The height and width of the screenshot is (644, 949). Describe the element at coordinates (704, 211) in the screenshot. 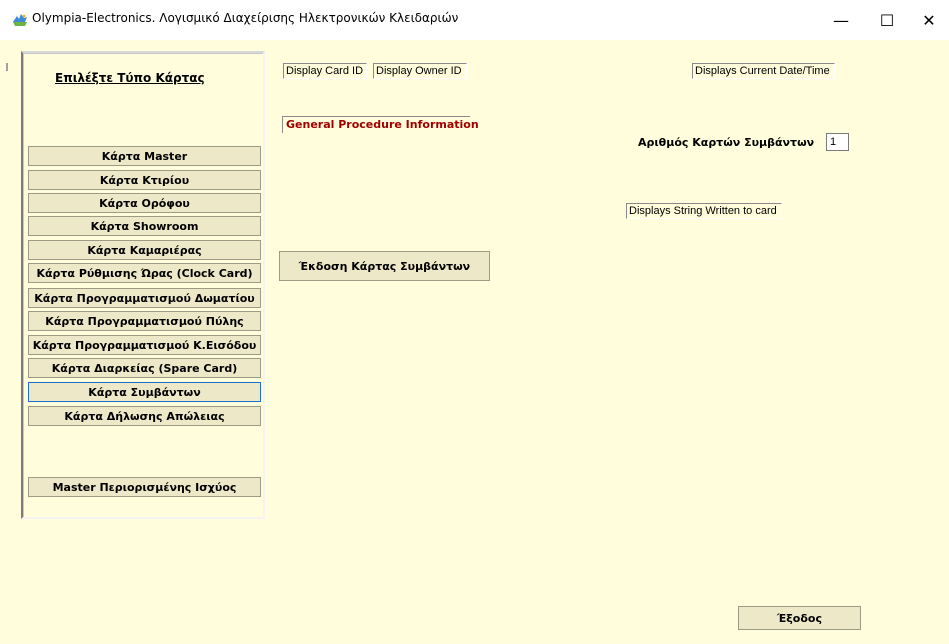

I see `written-string-display: Displays String Written to card` at that location.